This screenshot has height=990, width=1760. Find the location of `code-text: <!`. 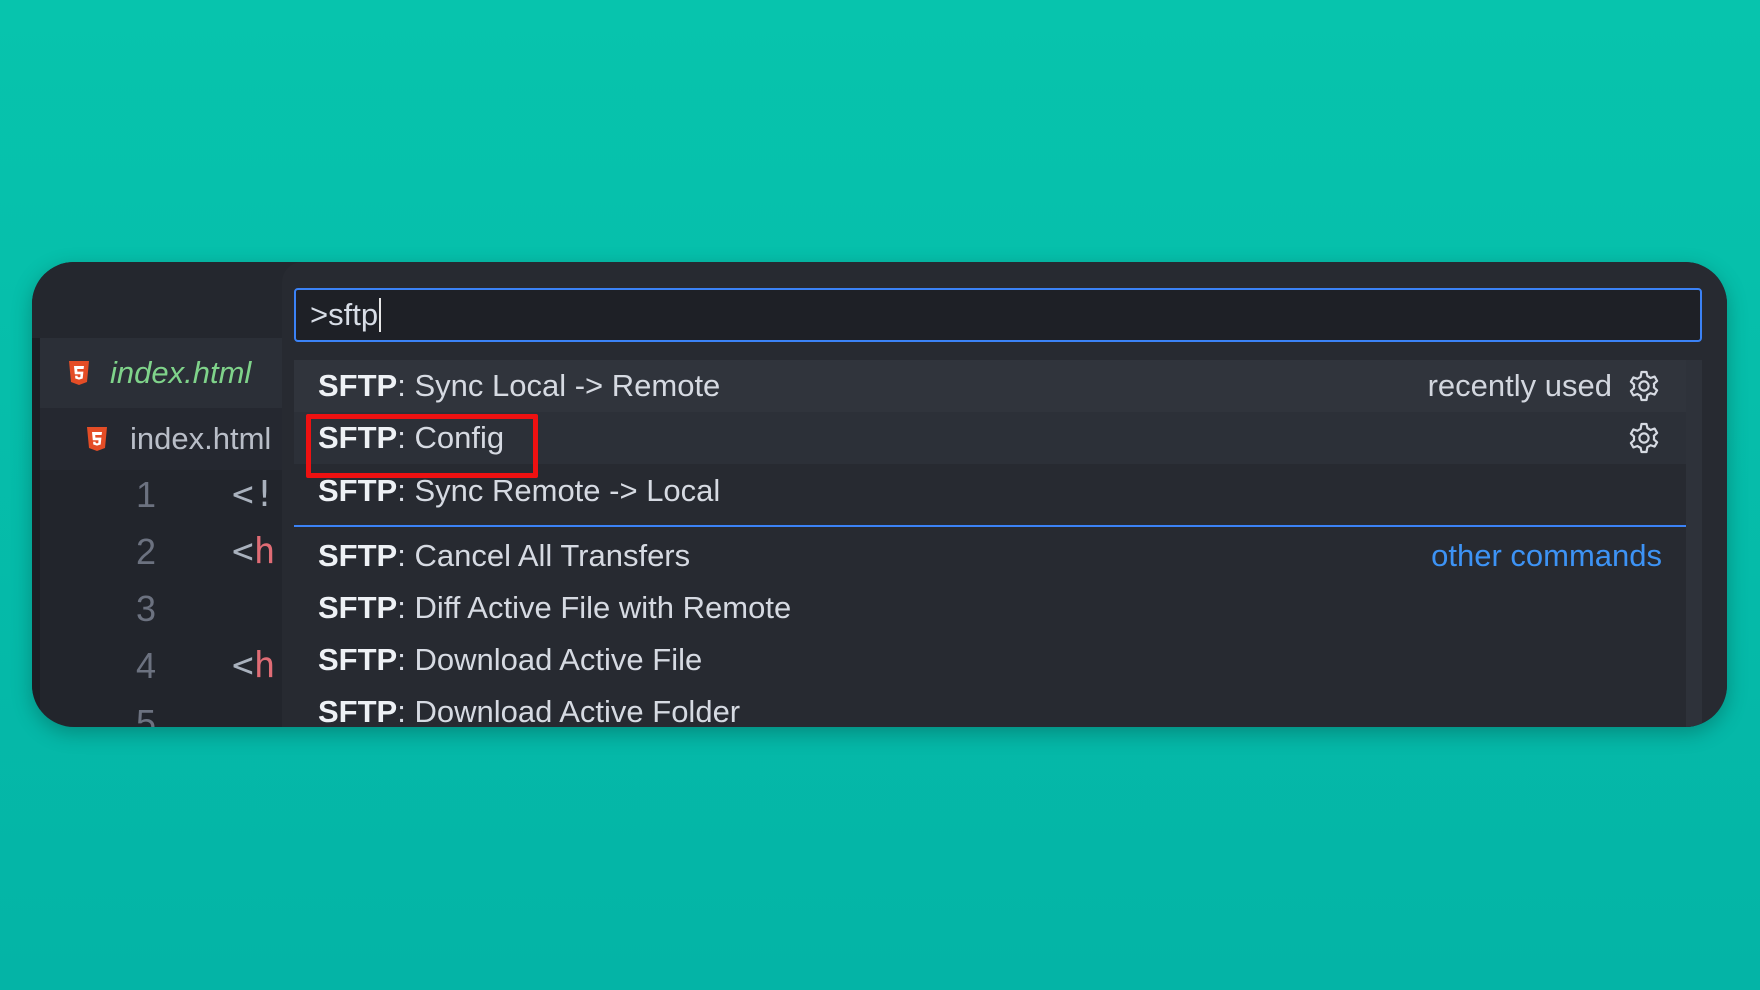

code-text: <! is located at coordinates (254, 494).